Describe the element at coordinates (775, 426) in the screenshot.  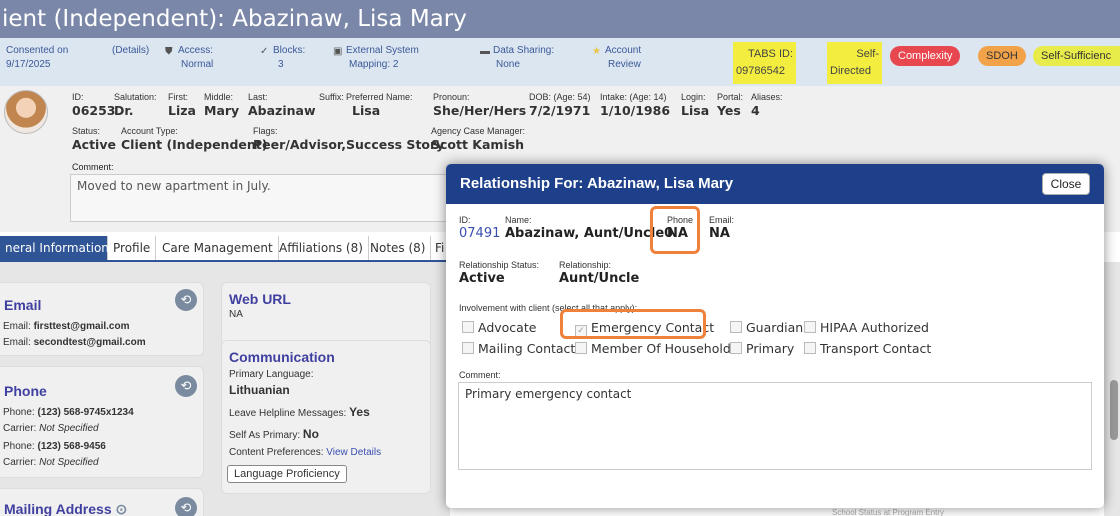
I see `modal-comment-field: Primary emergency contact` at that location.